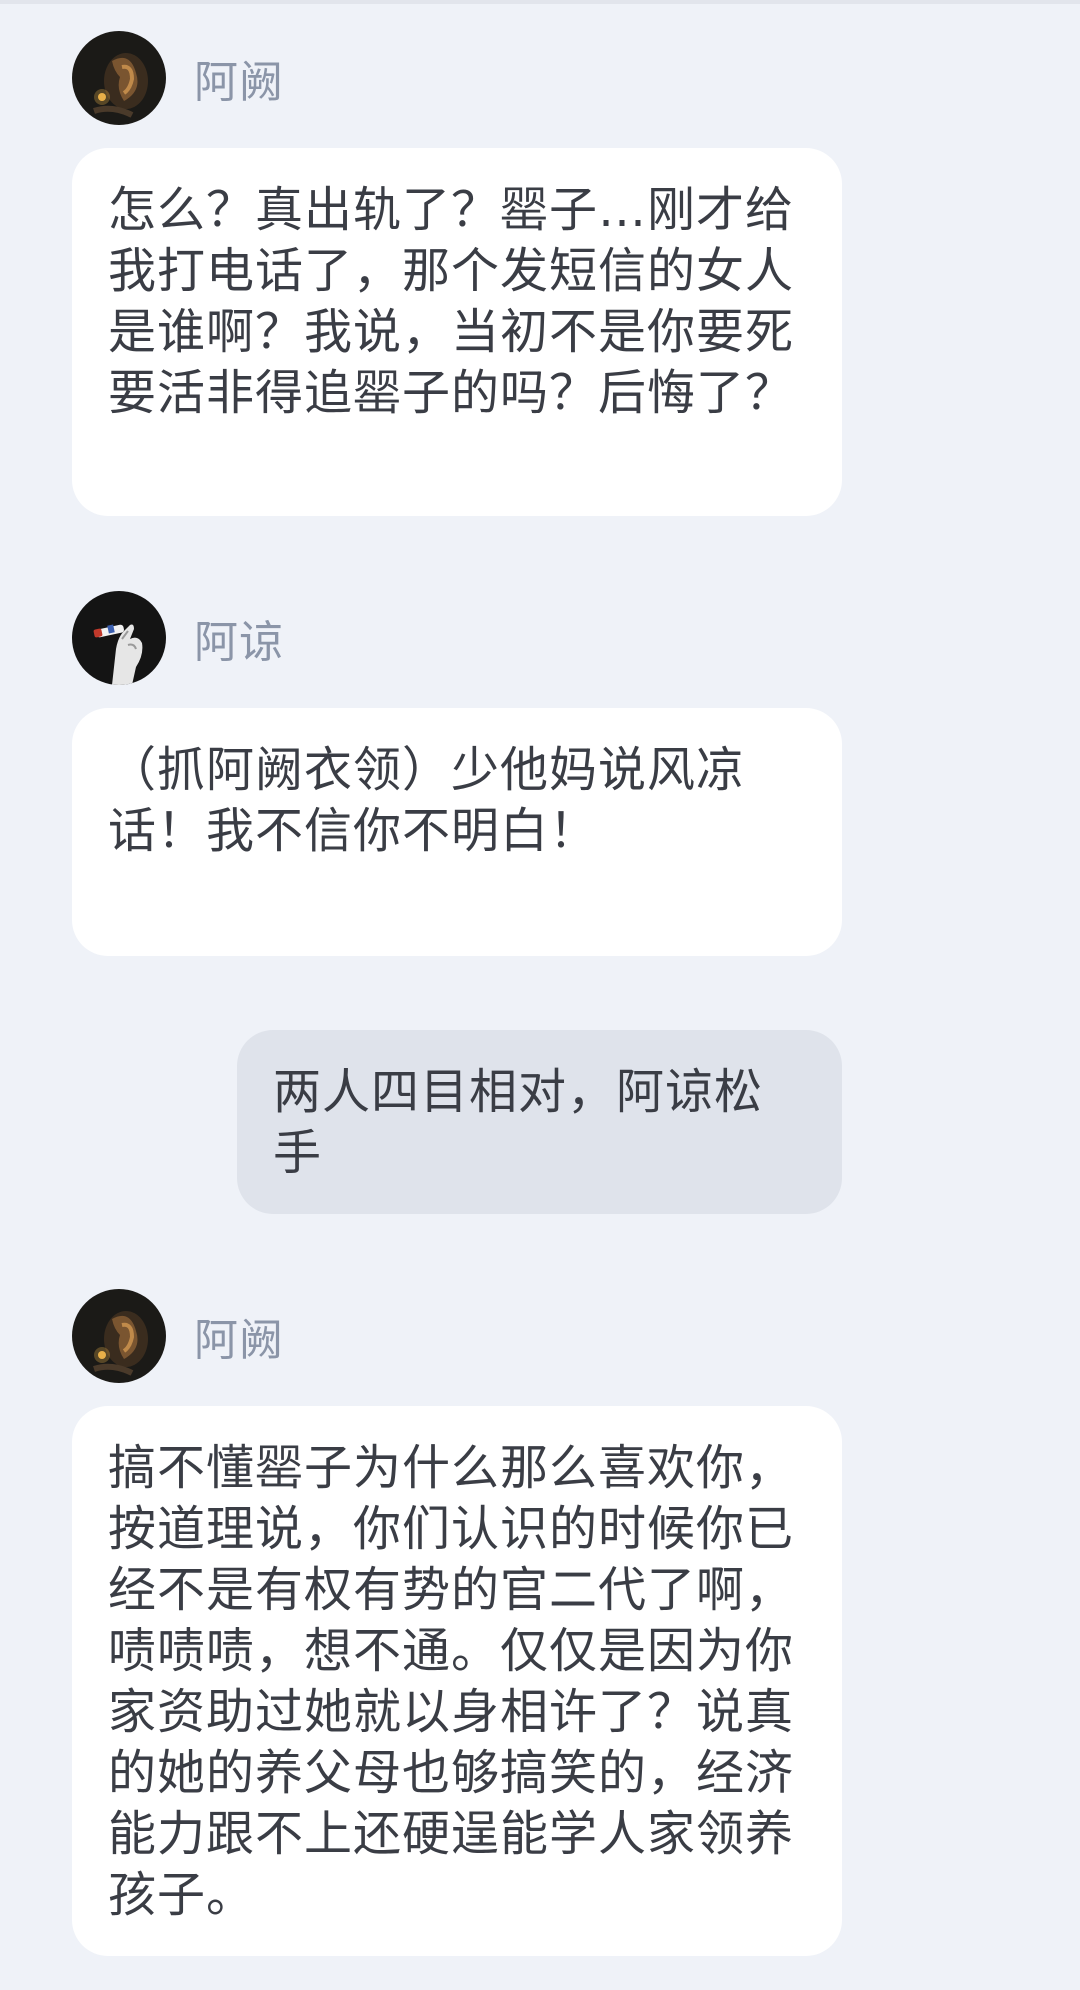  I want to click on sender-row: 阿谅, so click(178, 638).